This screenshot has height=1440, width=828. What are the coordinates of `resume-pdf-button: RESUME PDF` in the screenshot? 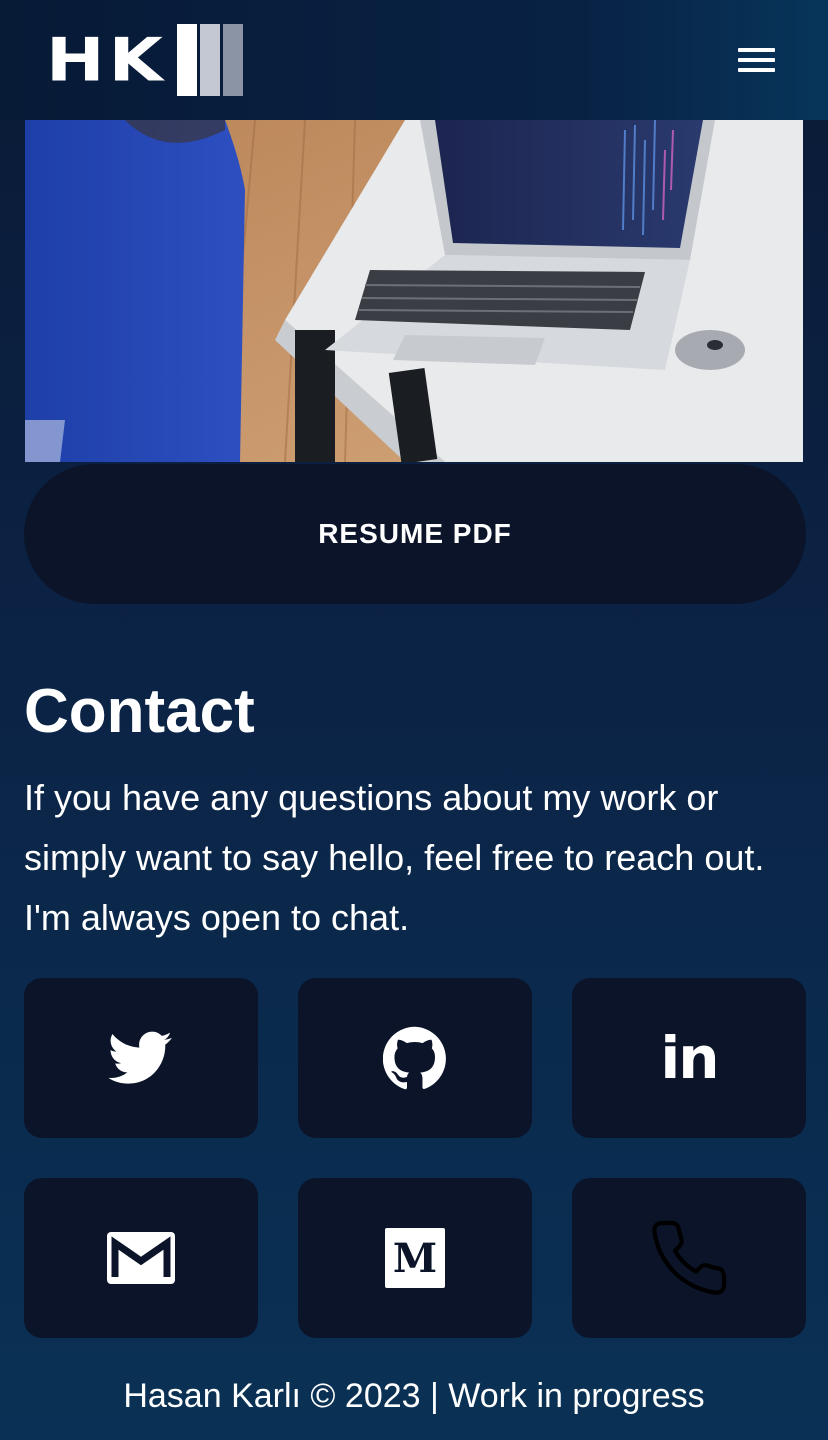 It's located at (415, 534).